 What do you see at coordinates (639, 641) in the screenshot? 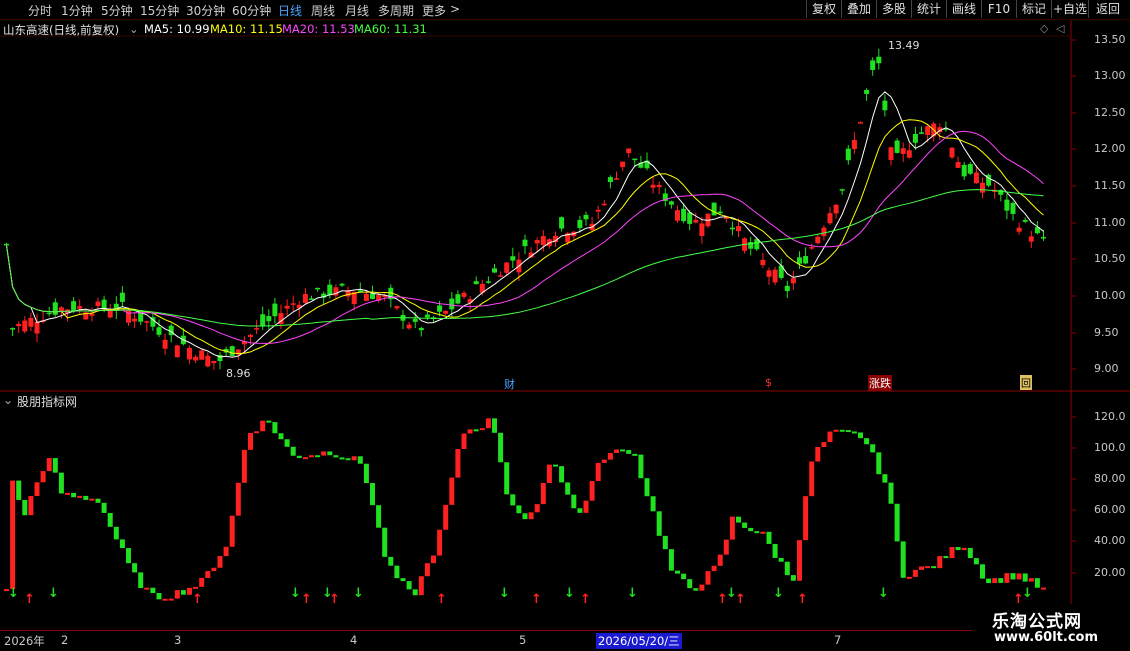
I see `crosshair-date: 2026/05/20/三` at bounding box center [639, 641].